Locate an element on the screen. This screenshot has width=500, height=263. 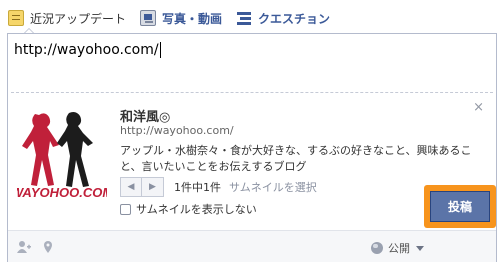
left-arrow-icon: ◀ is located at coordinates (131, 187).